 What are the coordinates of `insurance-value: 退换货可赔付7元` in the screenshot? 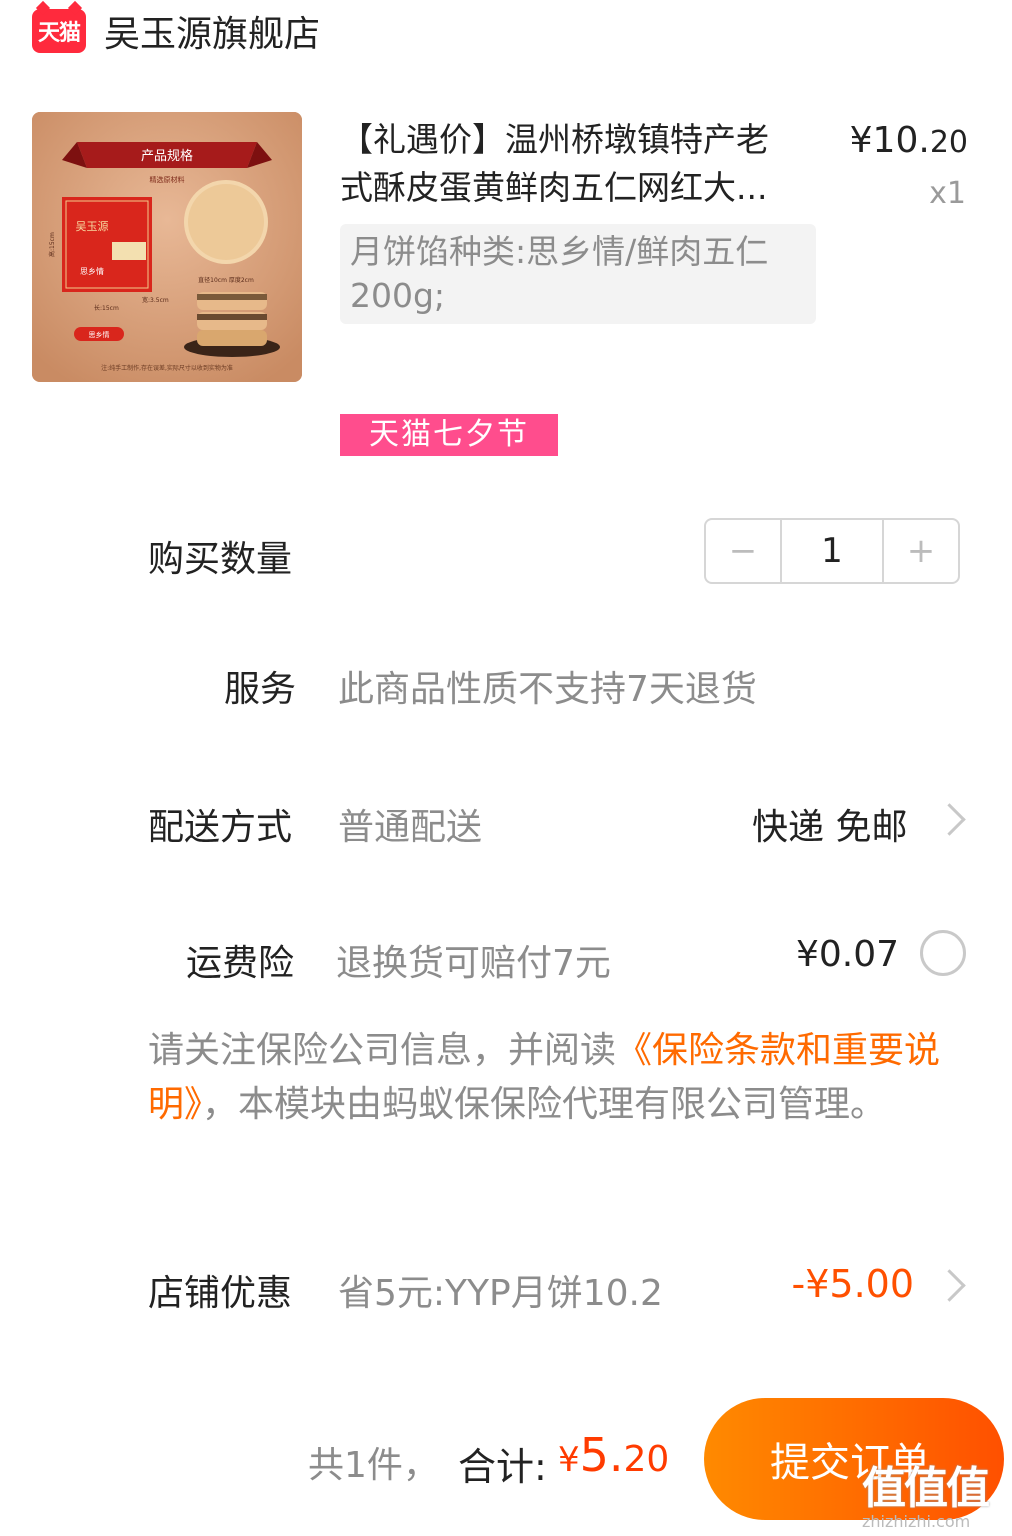 It's located at (473, 963).